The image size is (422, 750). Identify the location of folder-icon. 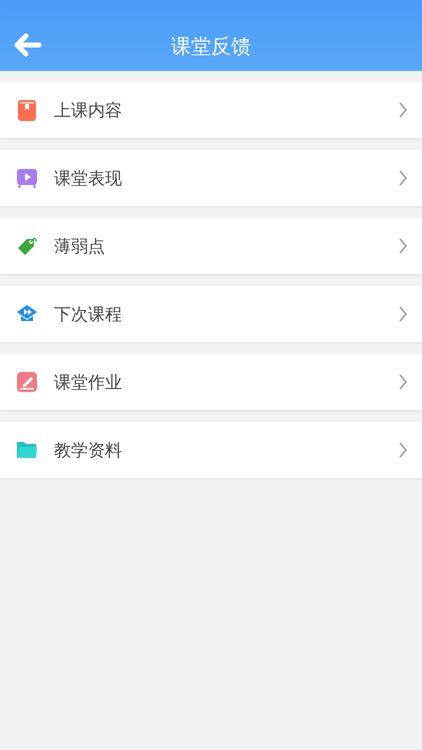
(27, 450).